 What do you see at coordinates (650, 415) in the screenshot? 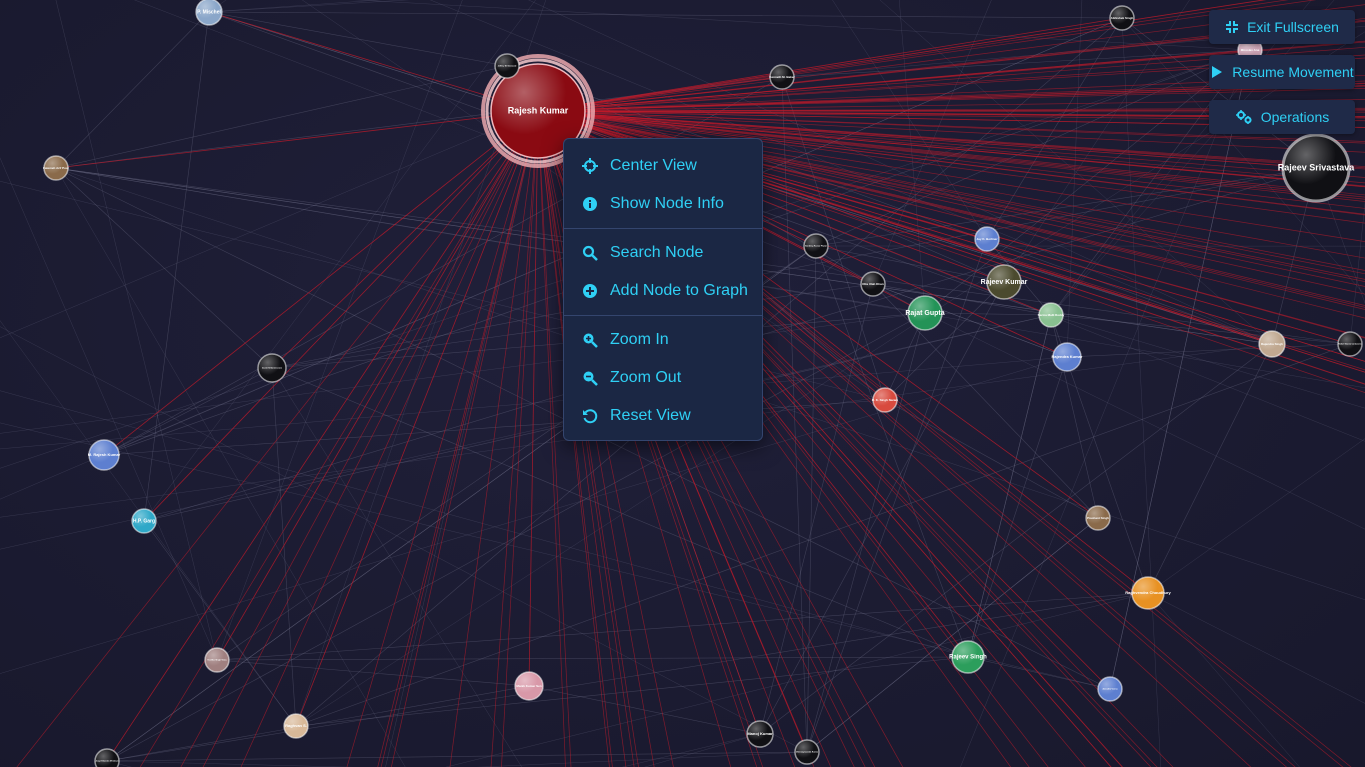
I see `menu-reset-view-label: Reset View` at bounding box center [650, 415].